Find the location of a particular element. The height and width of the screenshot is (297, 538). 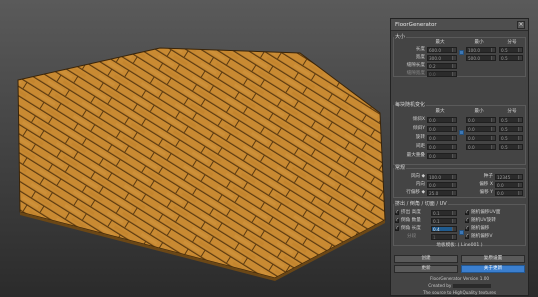

general-row-offset-label: 行偏移 ◆ is located at coordinates (415, 192).